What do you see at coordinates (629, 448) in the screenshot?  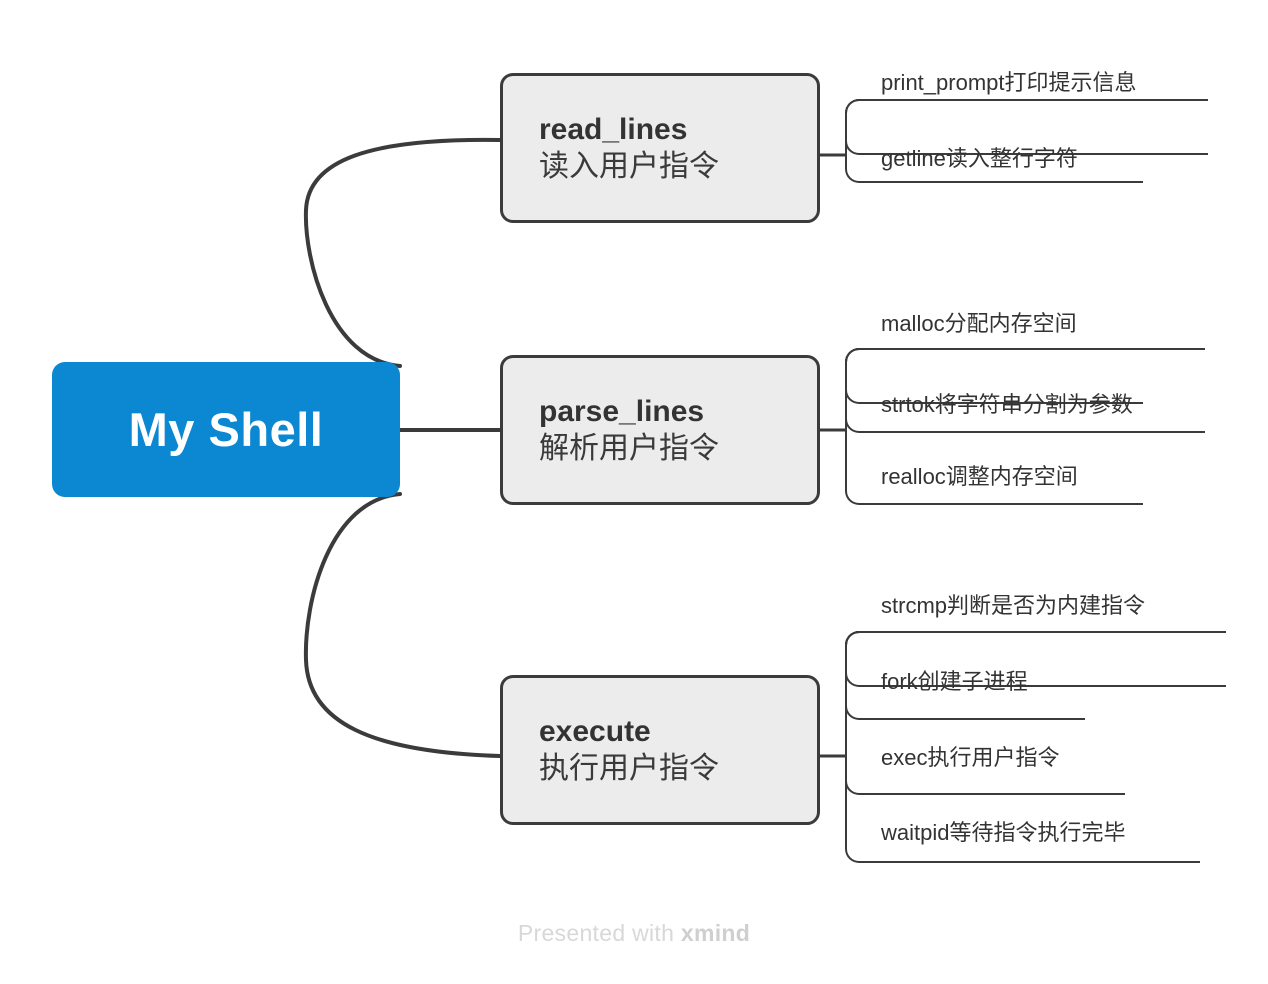 I see `branch-subtitle-parse-lines: 解析用户指令` at bounding box center [629, 448].